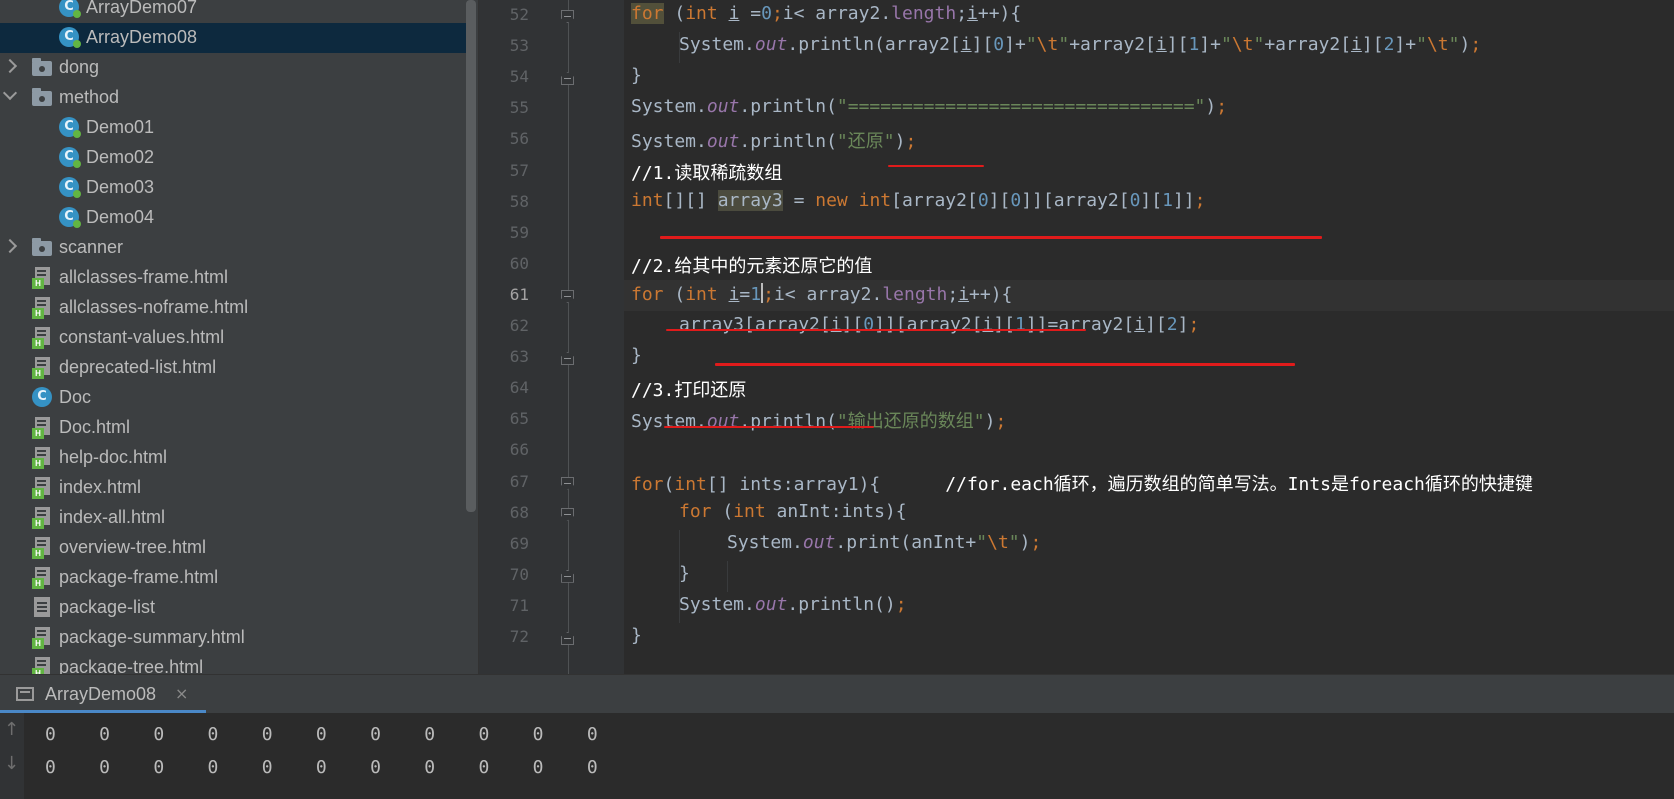  I want to click on code-line: System.out.println("输出还原的数组");, so click(818, 420).